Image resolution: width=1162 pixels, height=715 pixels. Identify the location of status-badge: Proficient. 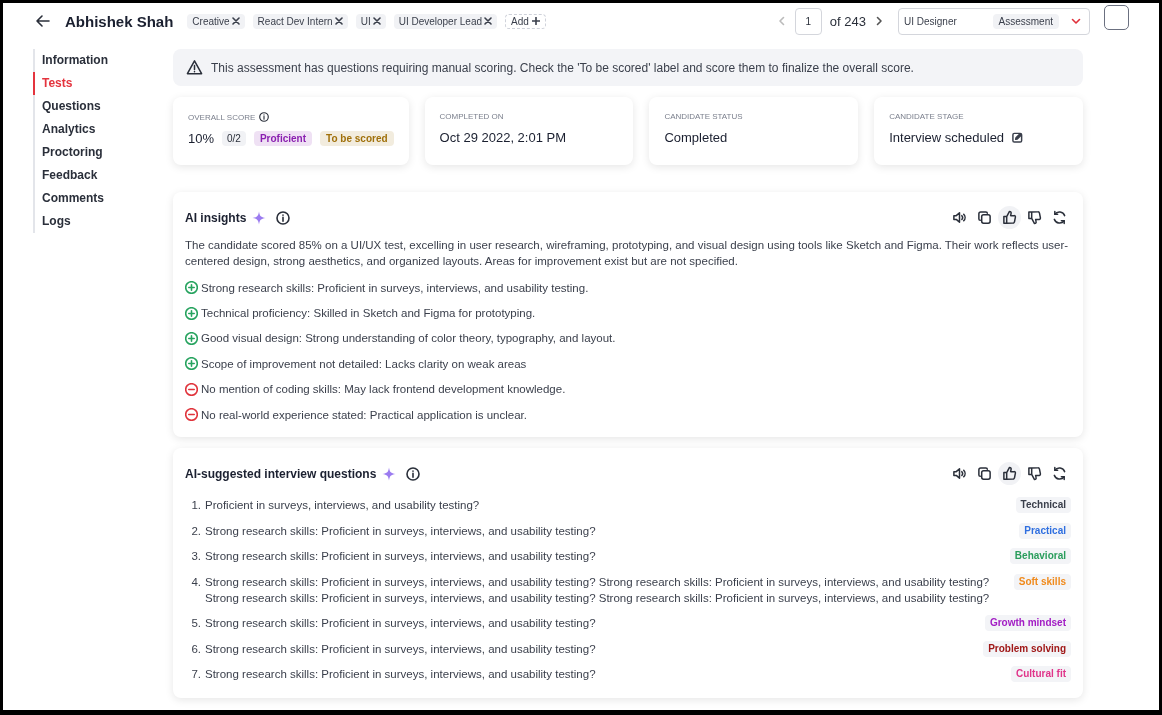
(283, 138).